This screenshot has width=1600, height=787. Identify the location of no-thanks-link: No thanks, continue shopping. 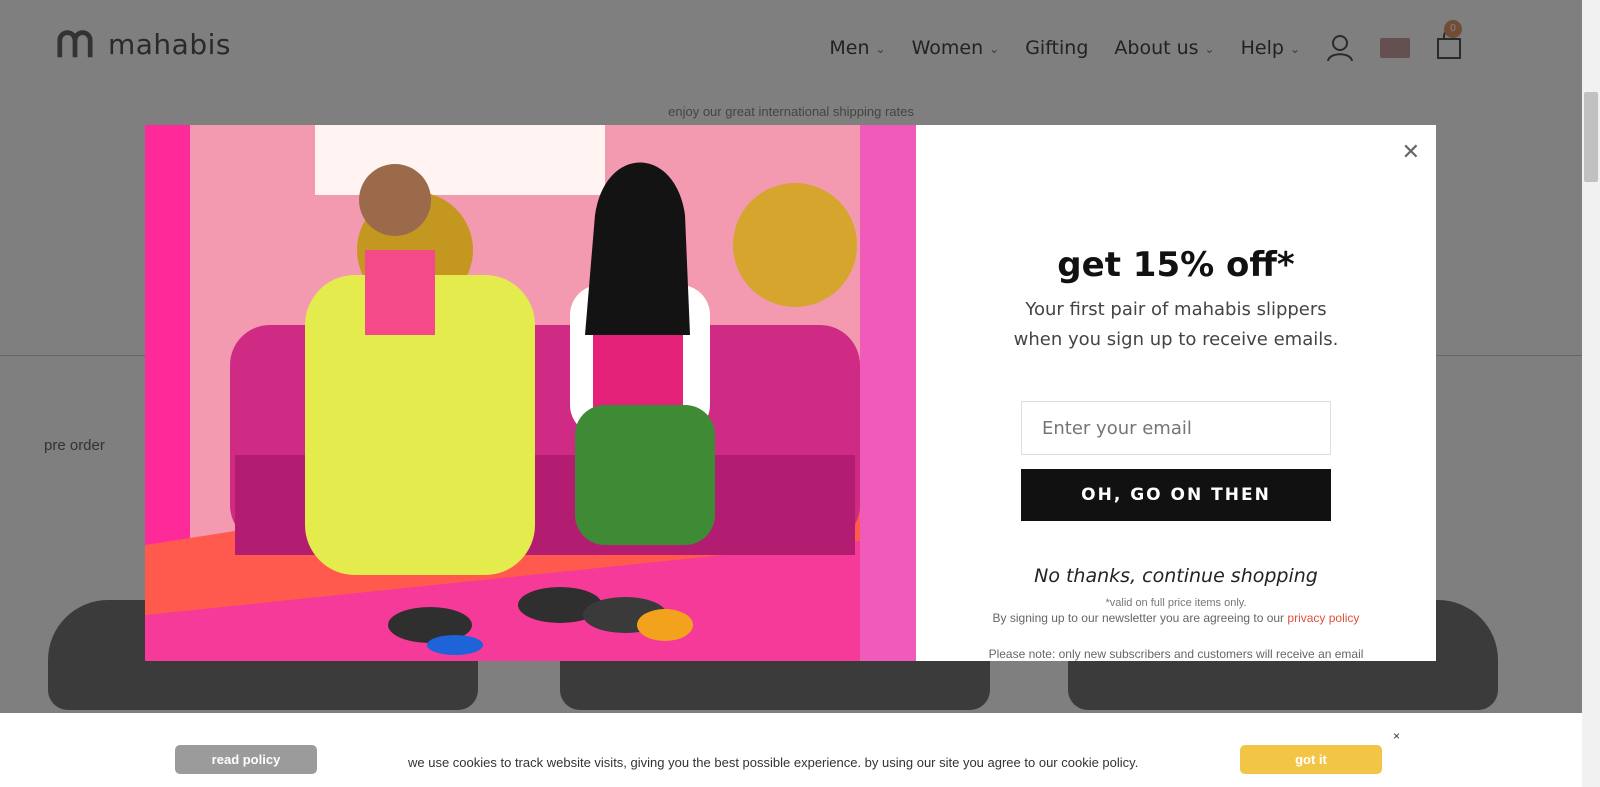
(1176, 576).